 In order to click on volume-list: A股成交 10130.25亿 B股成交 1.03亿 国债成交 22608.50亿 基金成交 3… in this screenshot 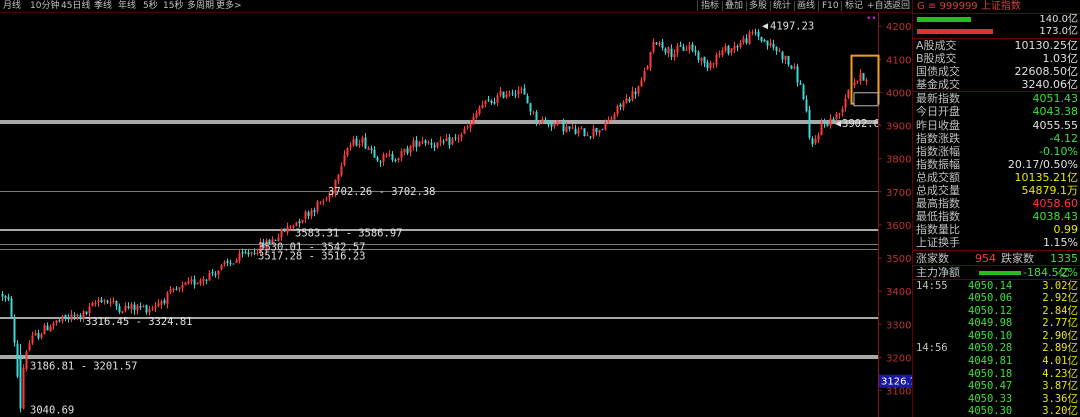, I will do `click(996, 65)`.